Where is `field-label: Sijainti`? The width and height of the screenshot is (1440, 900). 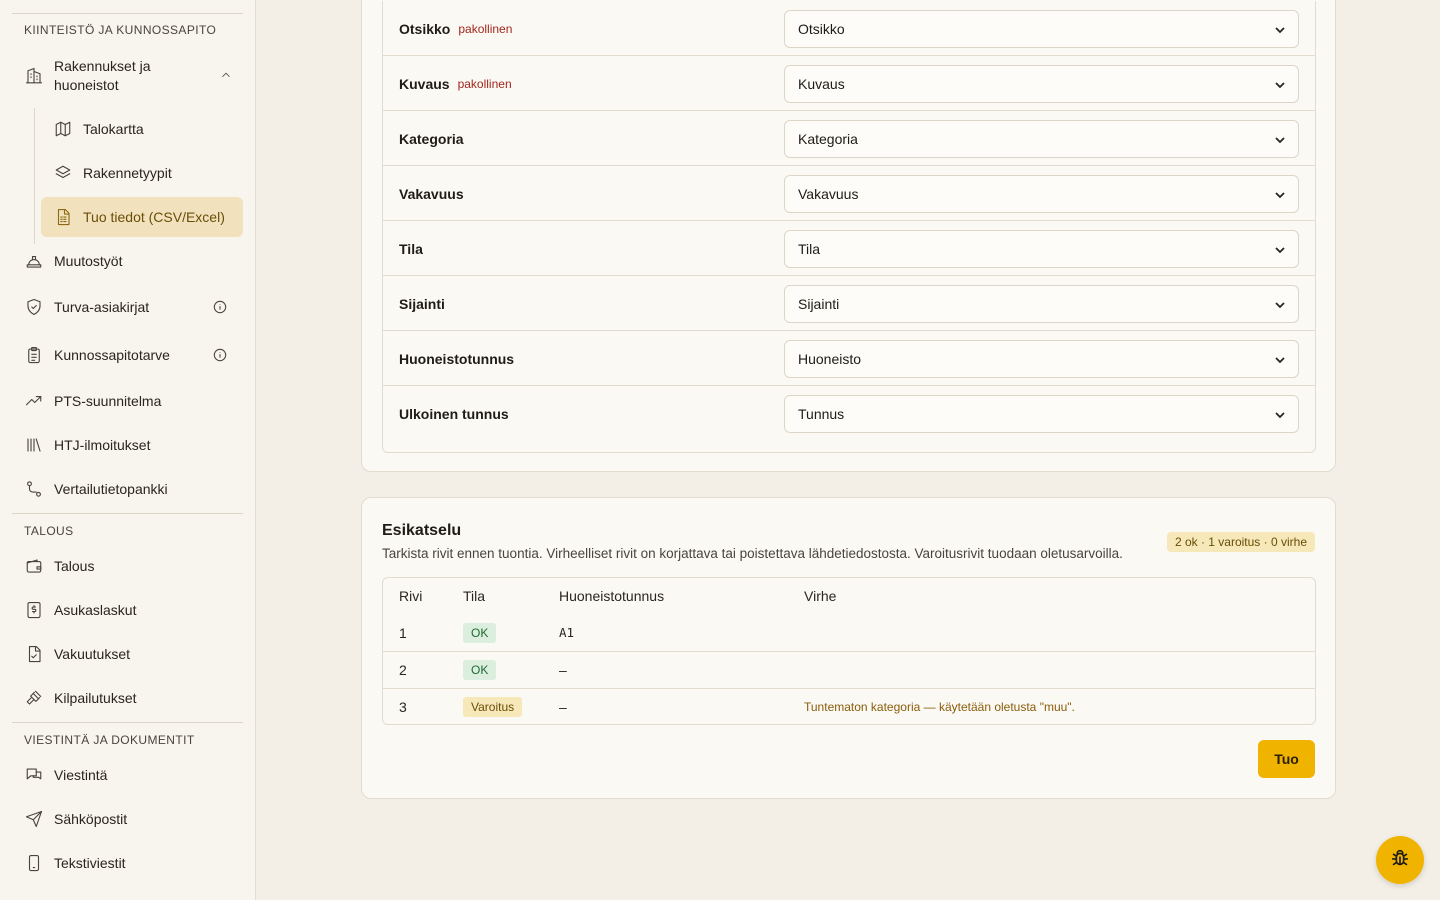 field-label: Sijainti is located at coordinates (422, 303).